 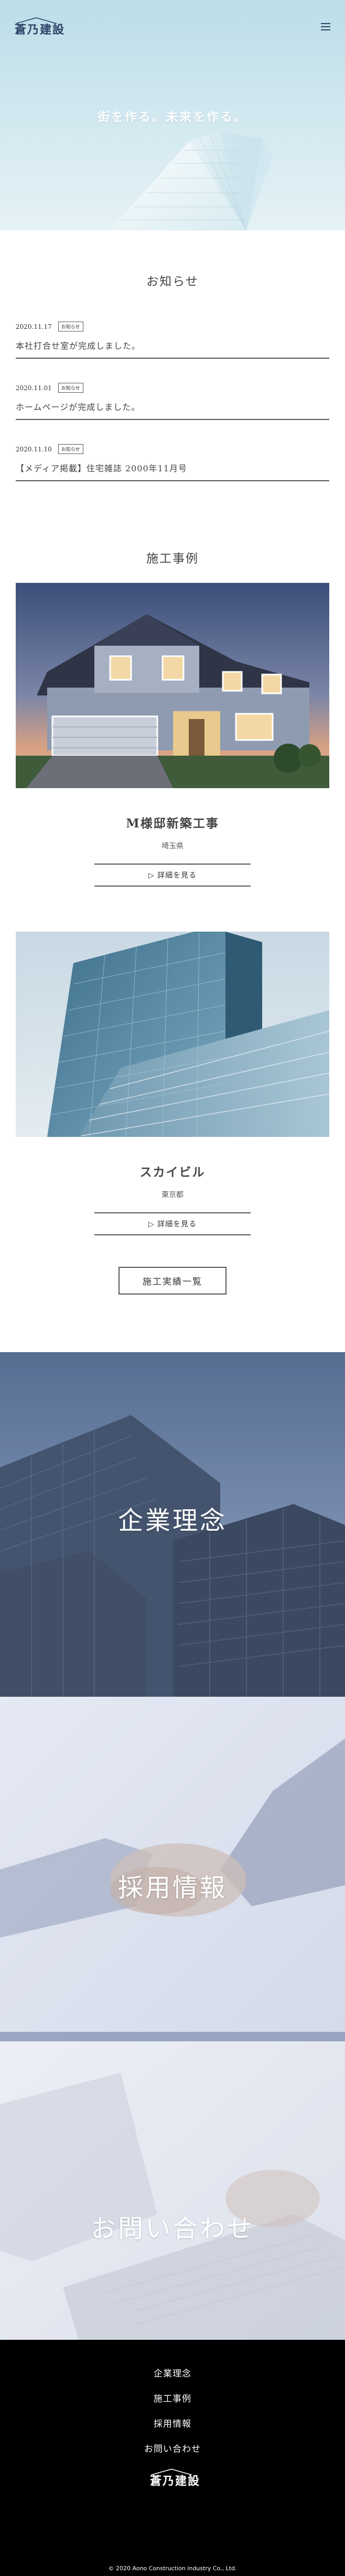 I want to click on hero: 蒼乃建設 街を作る。未来を作る。, so click(x=172, y=115).